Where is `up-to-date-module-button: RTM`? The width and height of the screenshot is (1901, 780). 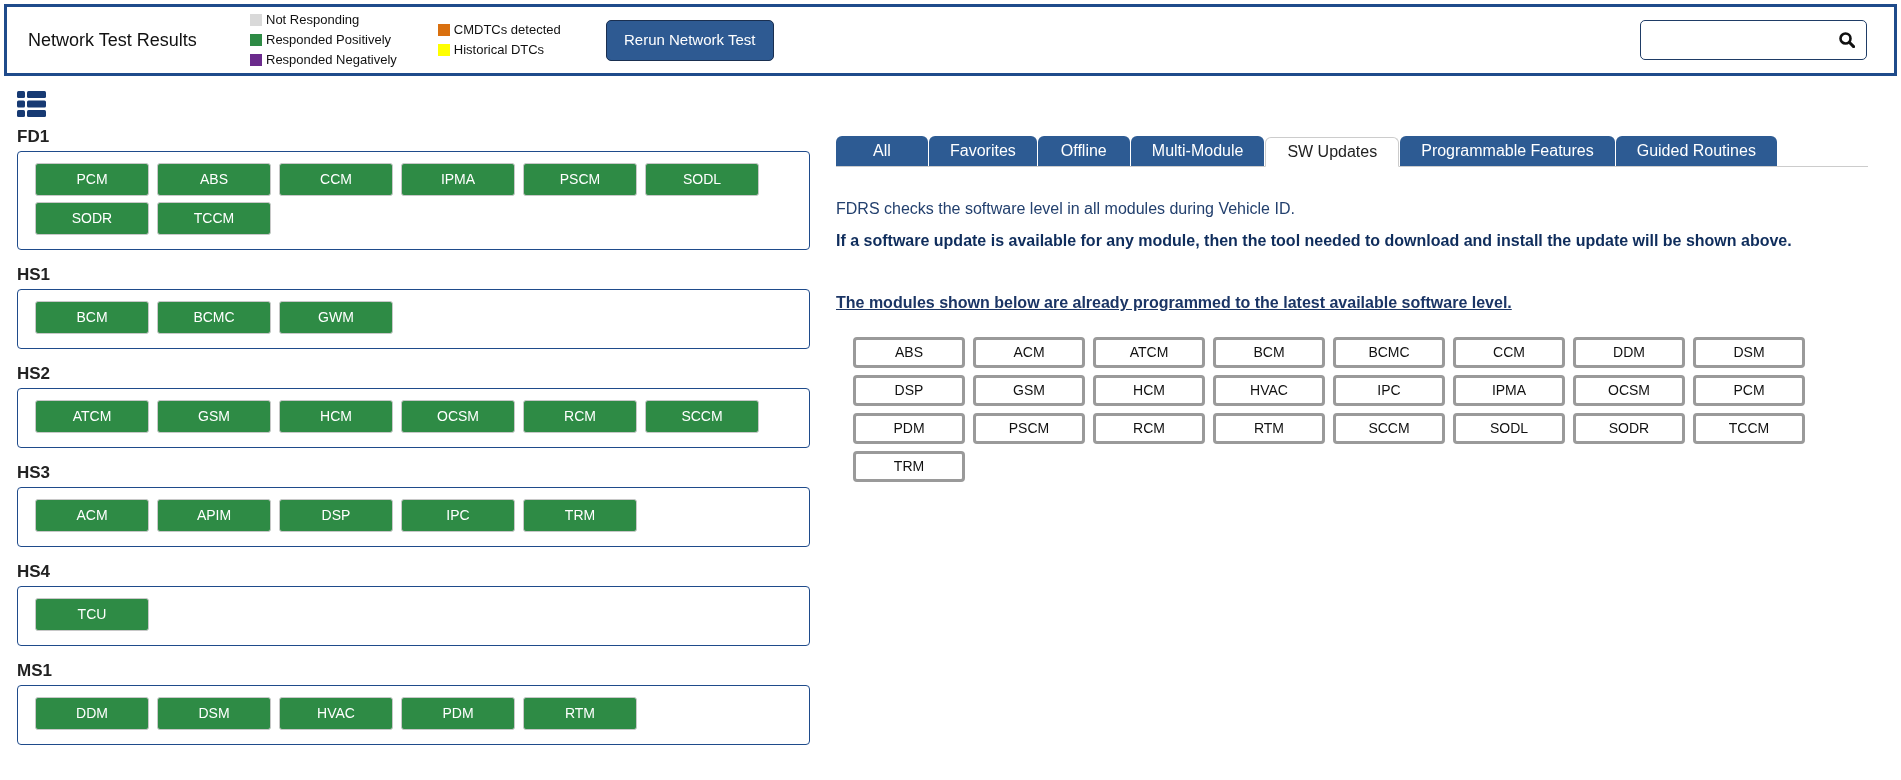 up-to-date-module-button: RTM is located at coordinates (1269, 428).